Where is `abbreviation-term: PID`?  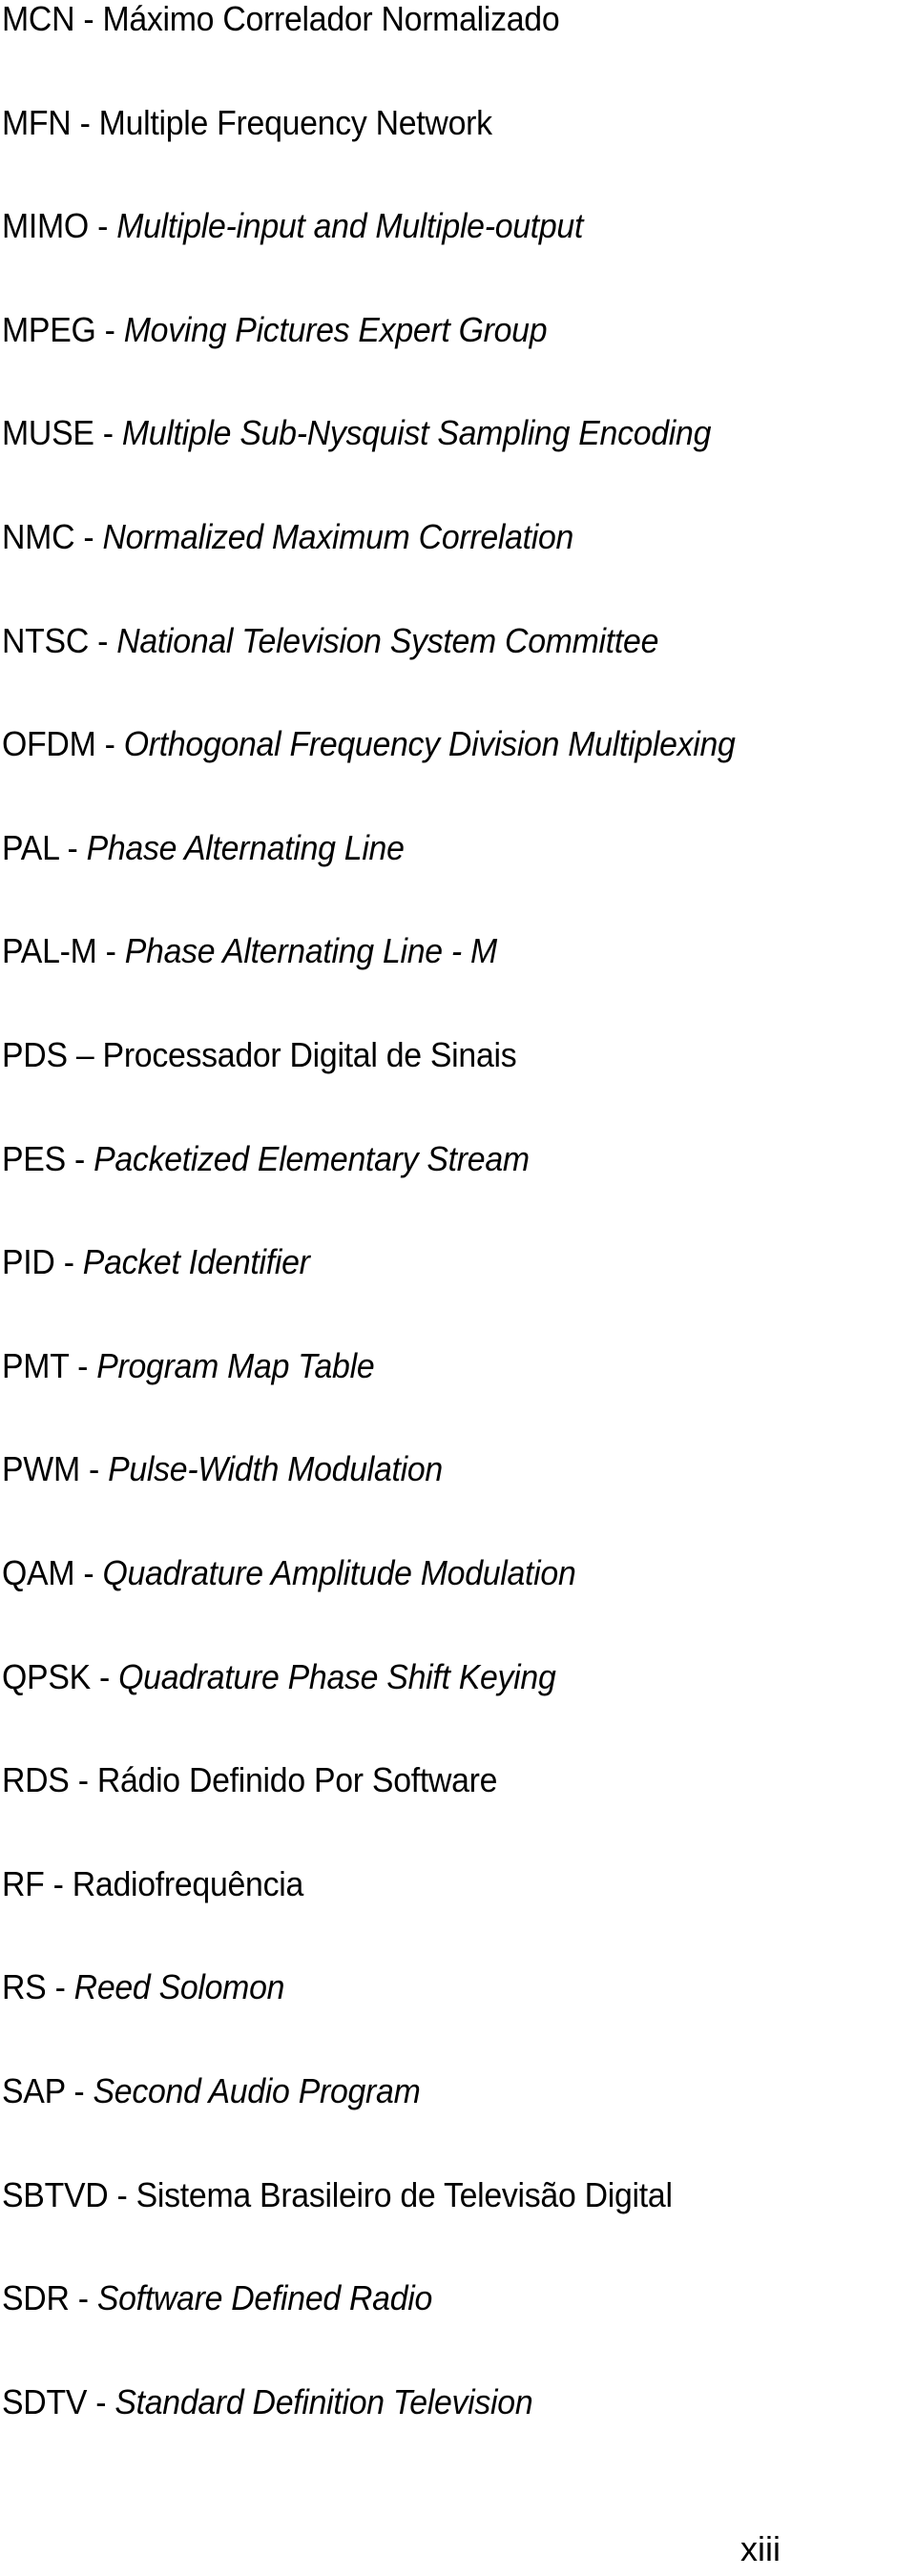
abbreviation-term: PID is located at coordinates (28, 1262).